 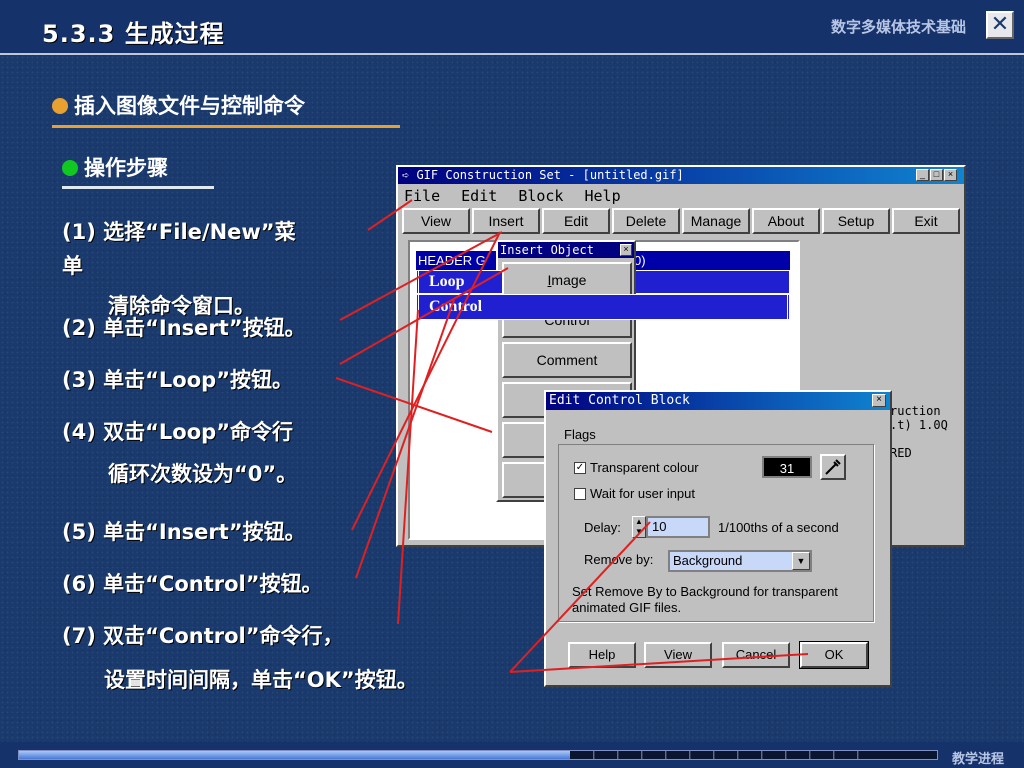 What do you see at coordinates (726, 755) in the screenshot?
I see `progress-segments` at bounding box center [726, 755].